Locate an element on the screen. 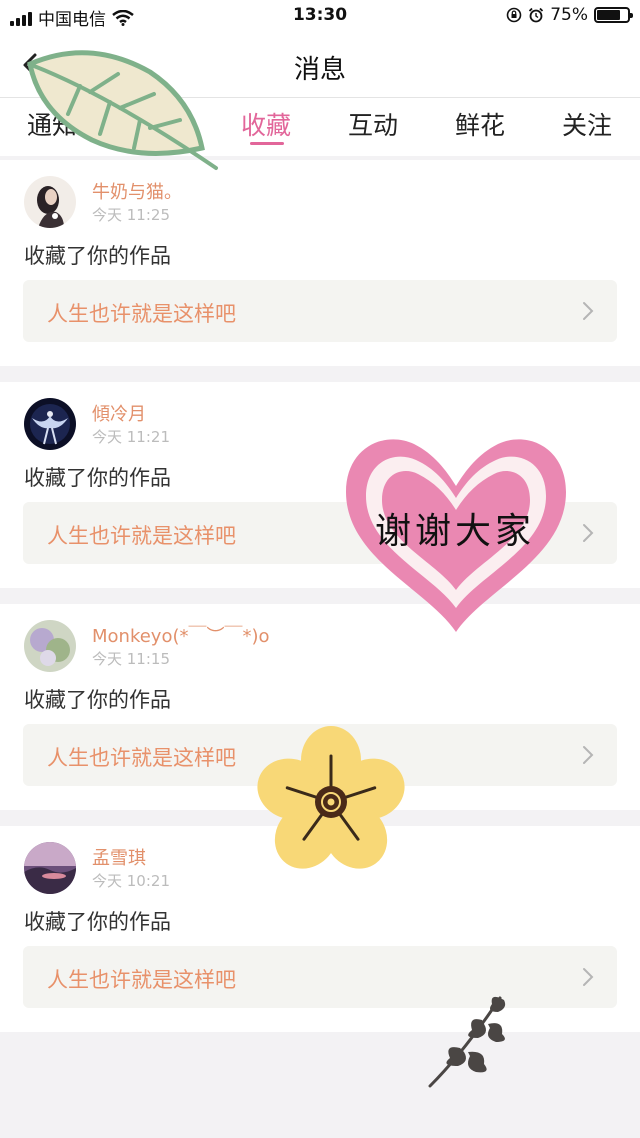 The image size is (640, 1138). battery-fill is located at coordinates (608, 15).